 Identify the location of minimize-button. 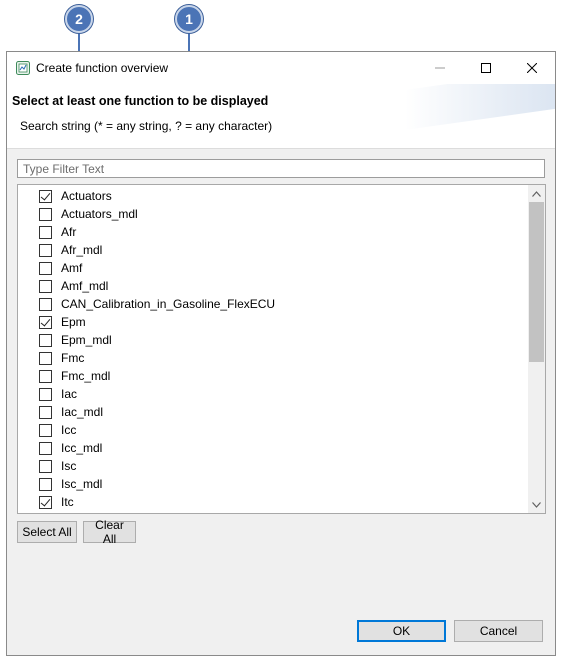
(440, 68).